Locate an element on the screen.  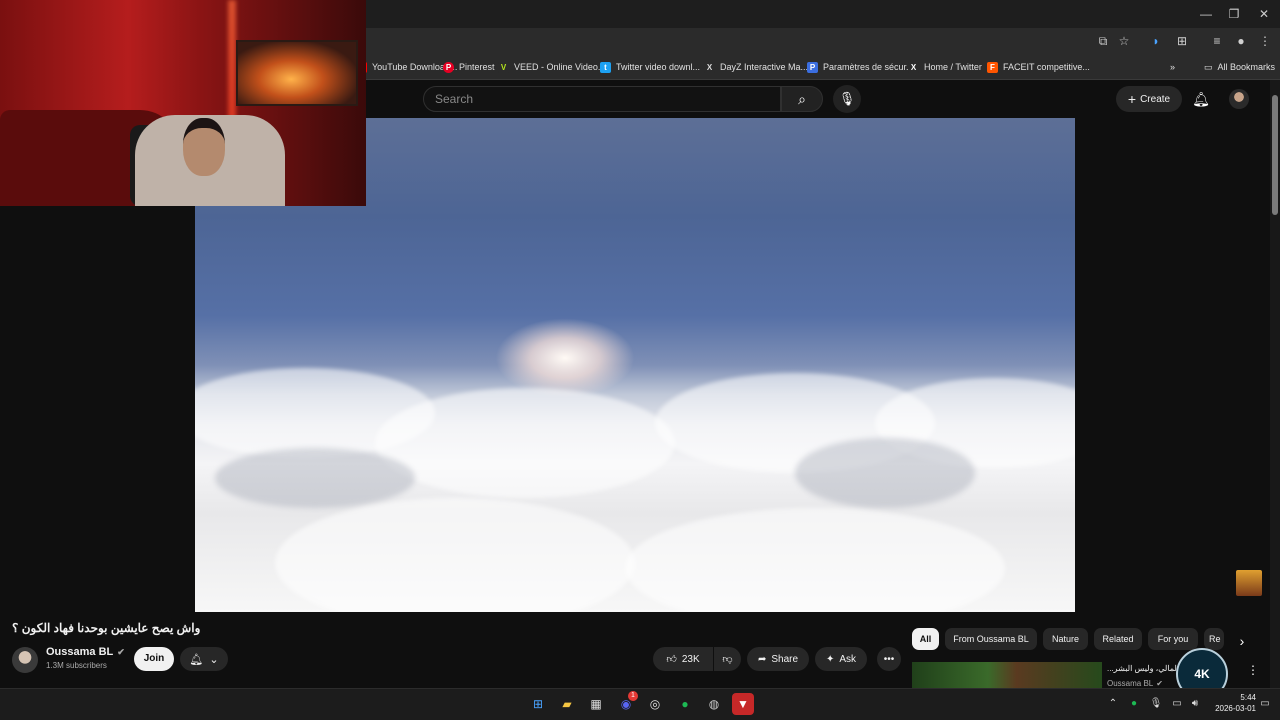
tray-app-icon: ● is located at coordinates (1134, 704).